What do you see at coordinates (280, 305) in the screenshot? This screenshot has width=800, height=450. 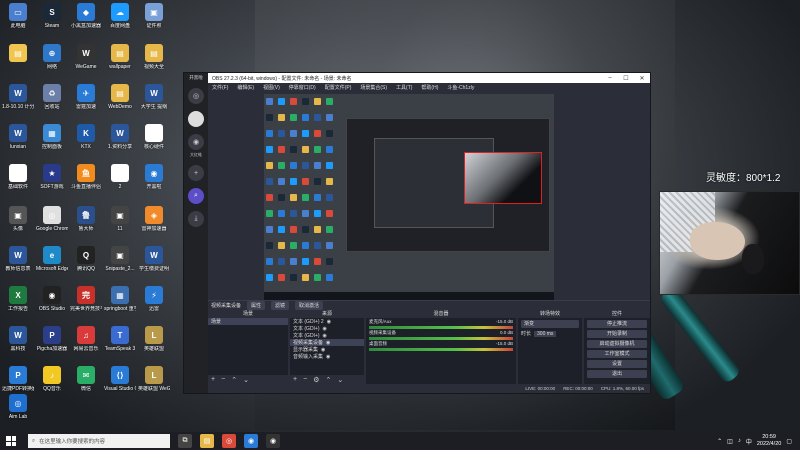 I see `filters-button: 滤镜` at bounding box center [280, 305].